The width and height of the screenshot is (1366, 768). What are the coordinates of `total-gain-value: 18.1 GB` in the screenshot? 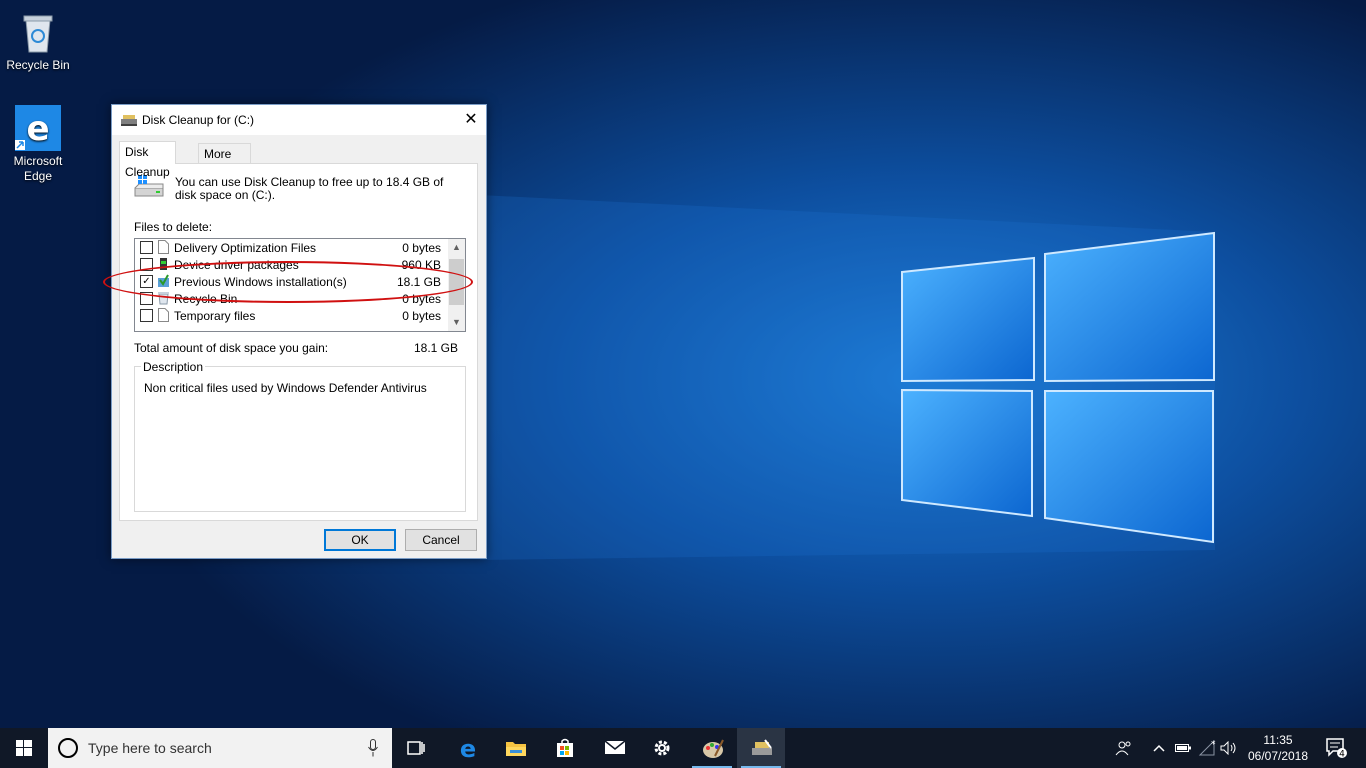 It's located at (435, 348).